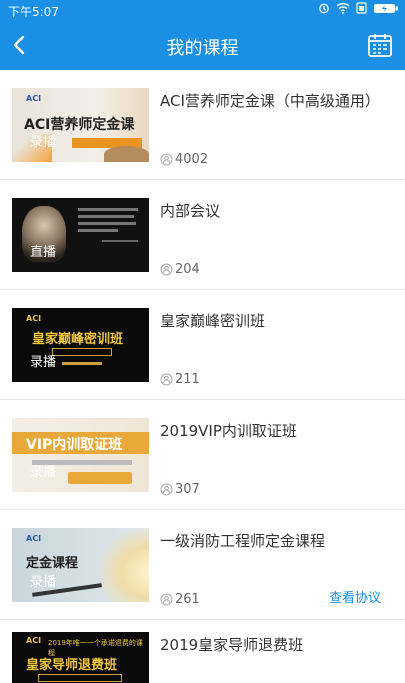 This screenshot has width=405, height=683. What do you see at coordinates (187, 269) in the screenshot?
I see `view-count-value: 204` at bounding box center [187, 269].